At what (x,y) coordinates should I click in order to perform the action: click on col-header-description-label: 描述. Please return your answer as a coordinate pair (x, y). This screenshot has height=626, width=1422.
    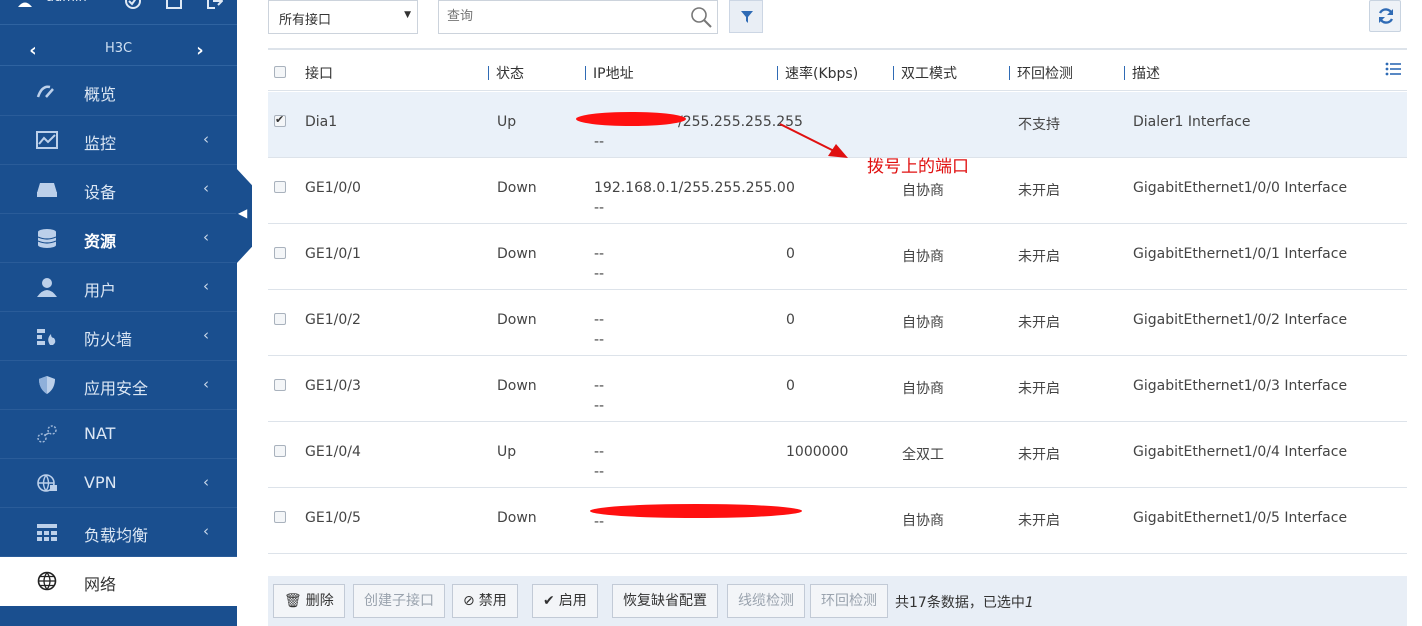
    Looking at the image, I should click on (1146, 74).